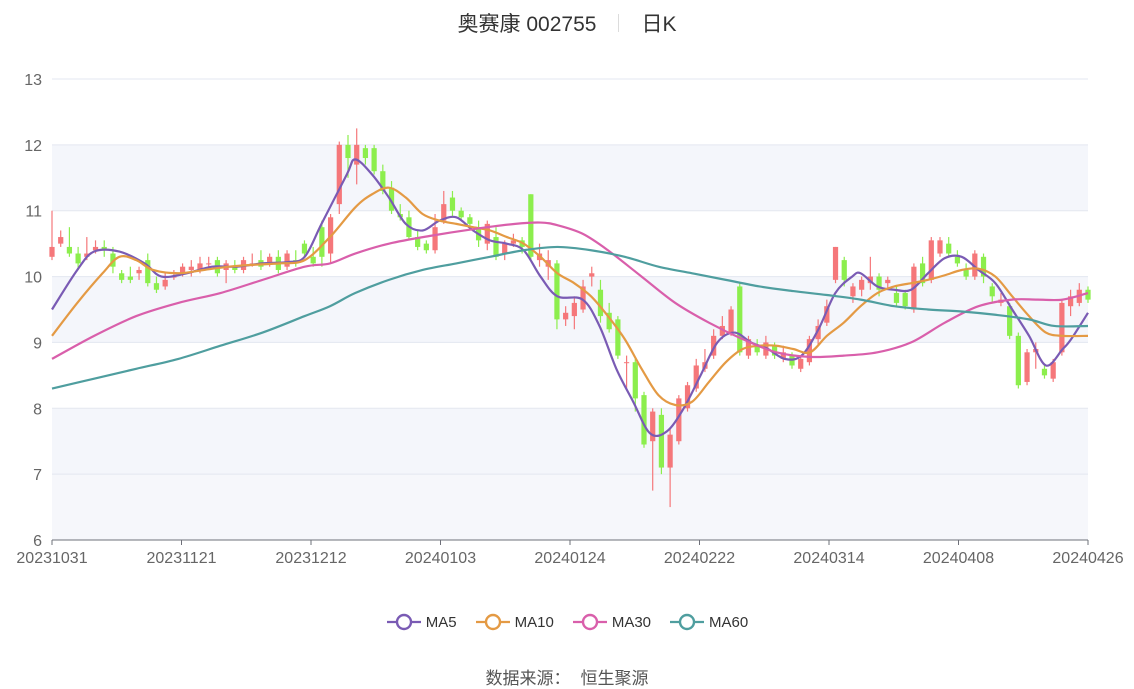  I want to click on y-tick-label: 13, so click(33, 80).